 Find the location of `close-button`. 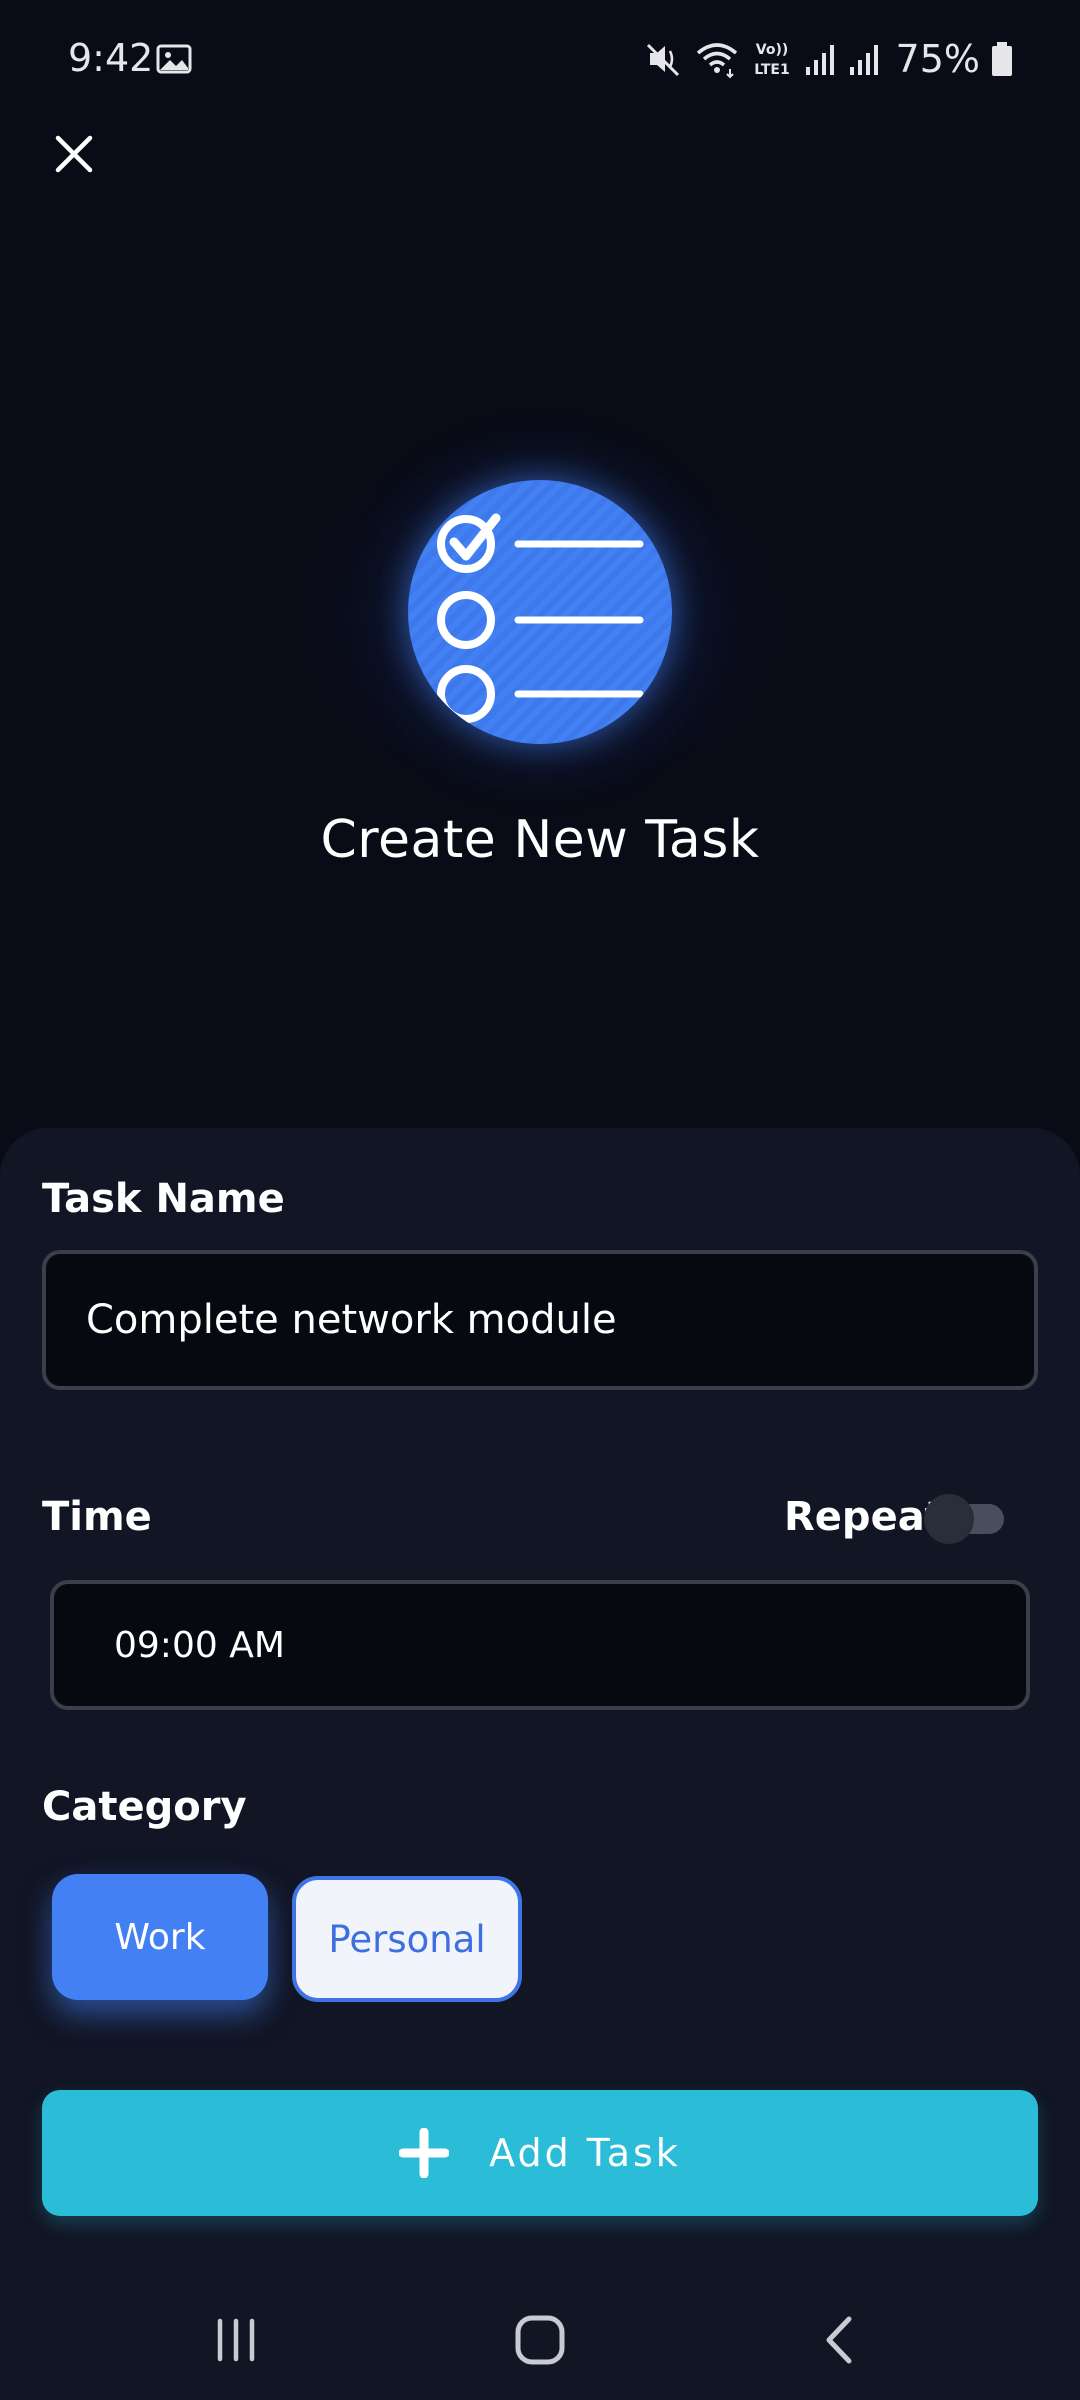

close-button is located at coordinates (74, 154).